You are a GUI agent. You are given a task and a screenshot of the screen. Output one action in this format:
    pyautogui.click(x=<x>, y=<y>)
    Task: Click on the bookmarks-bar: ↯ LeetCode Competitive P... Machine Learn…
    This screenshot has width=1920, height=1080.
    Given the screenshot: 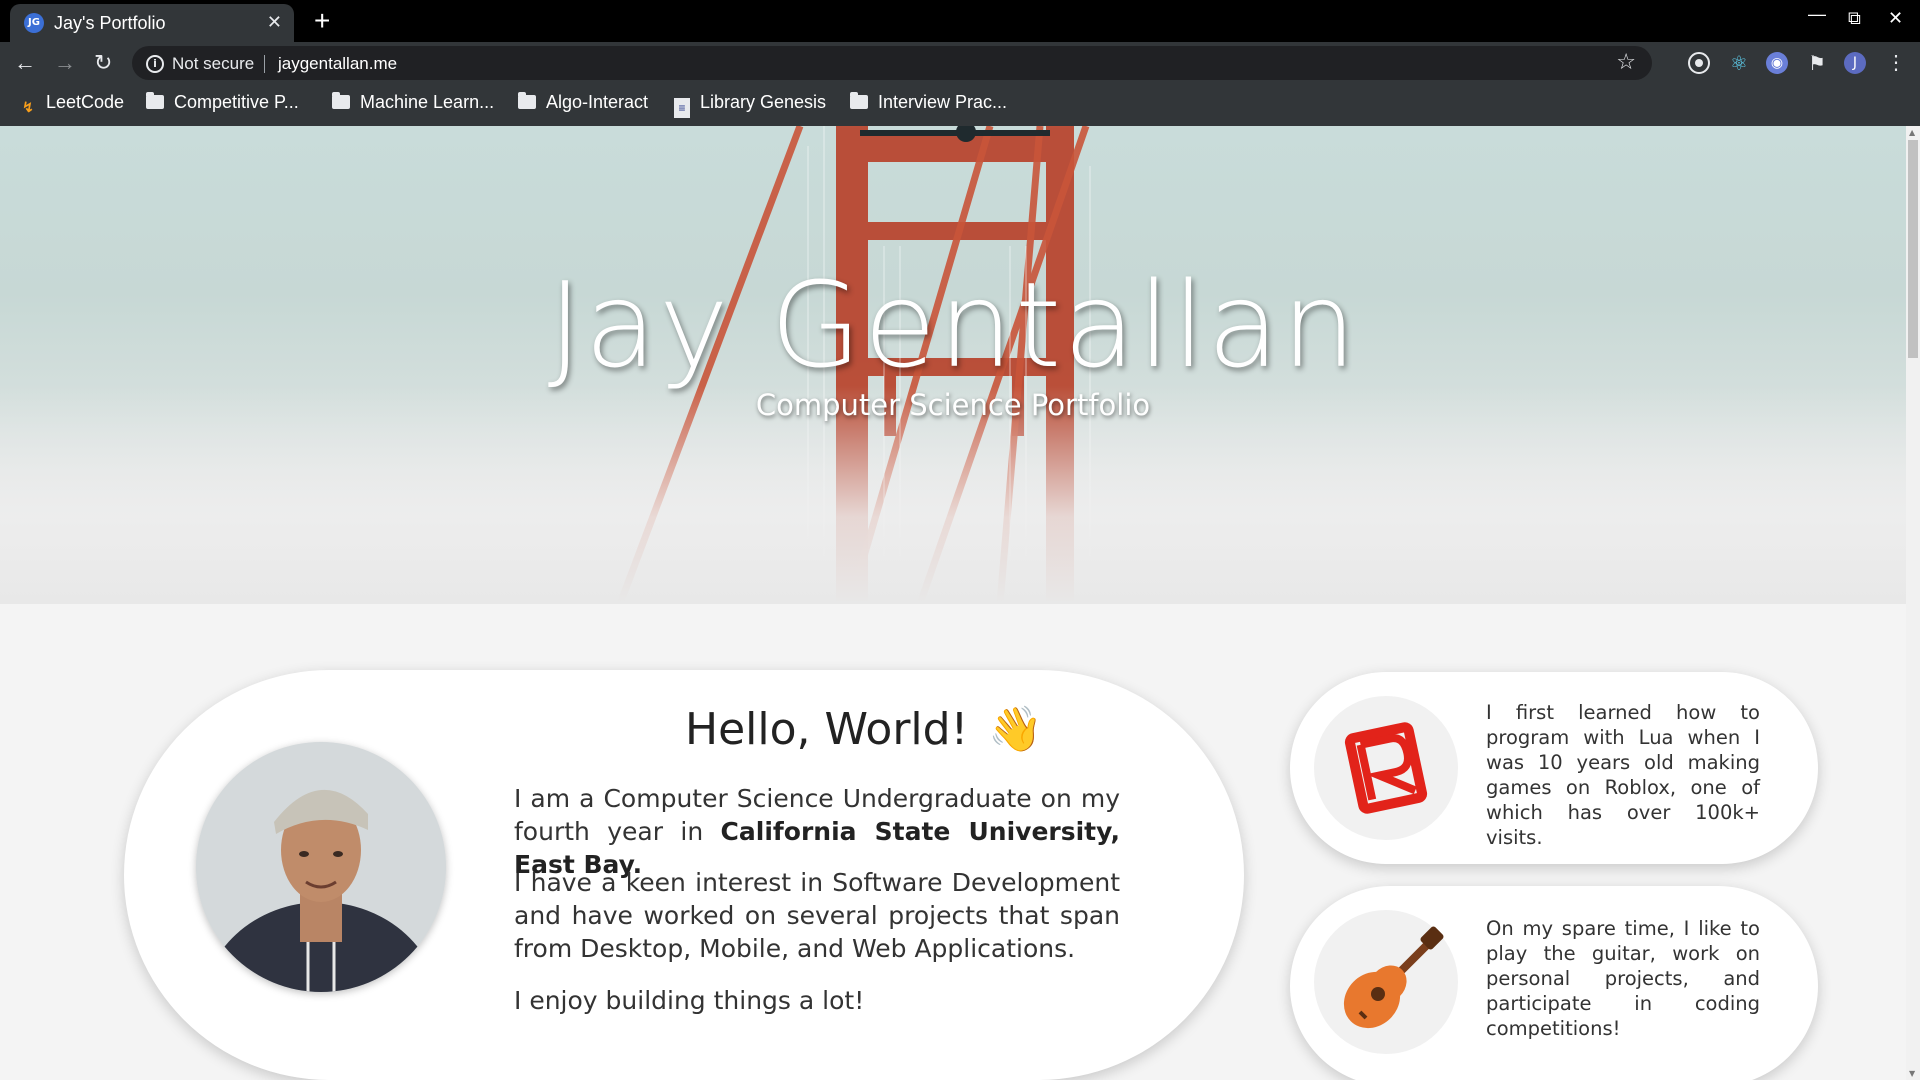 What is the action you would take?
    pyautogui.click(x=960, y=105)
    